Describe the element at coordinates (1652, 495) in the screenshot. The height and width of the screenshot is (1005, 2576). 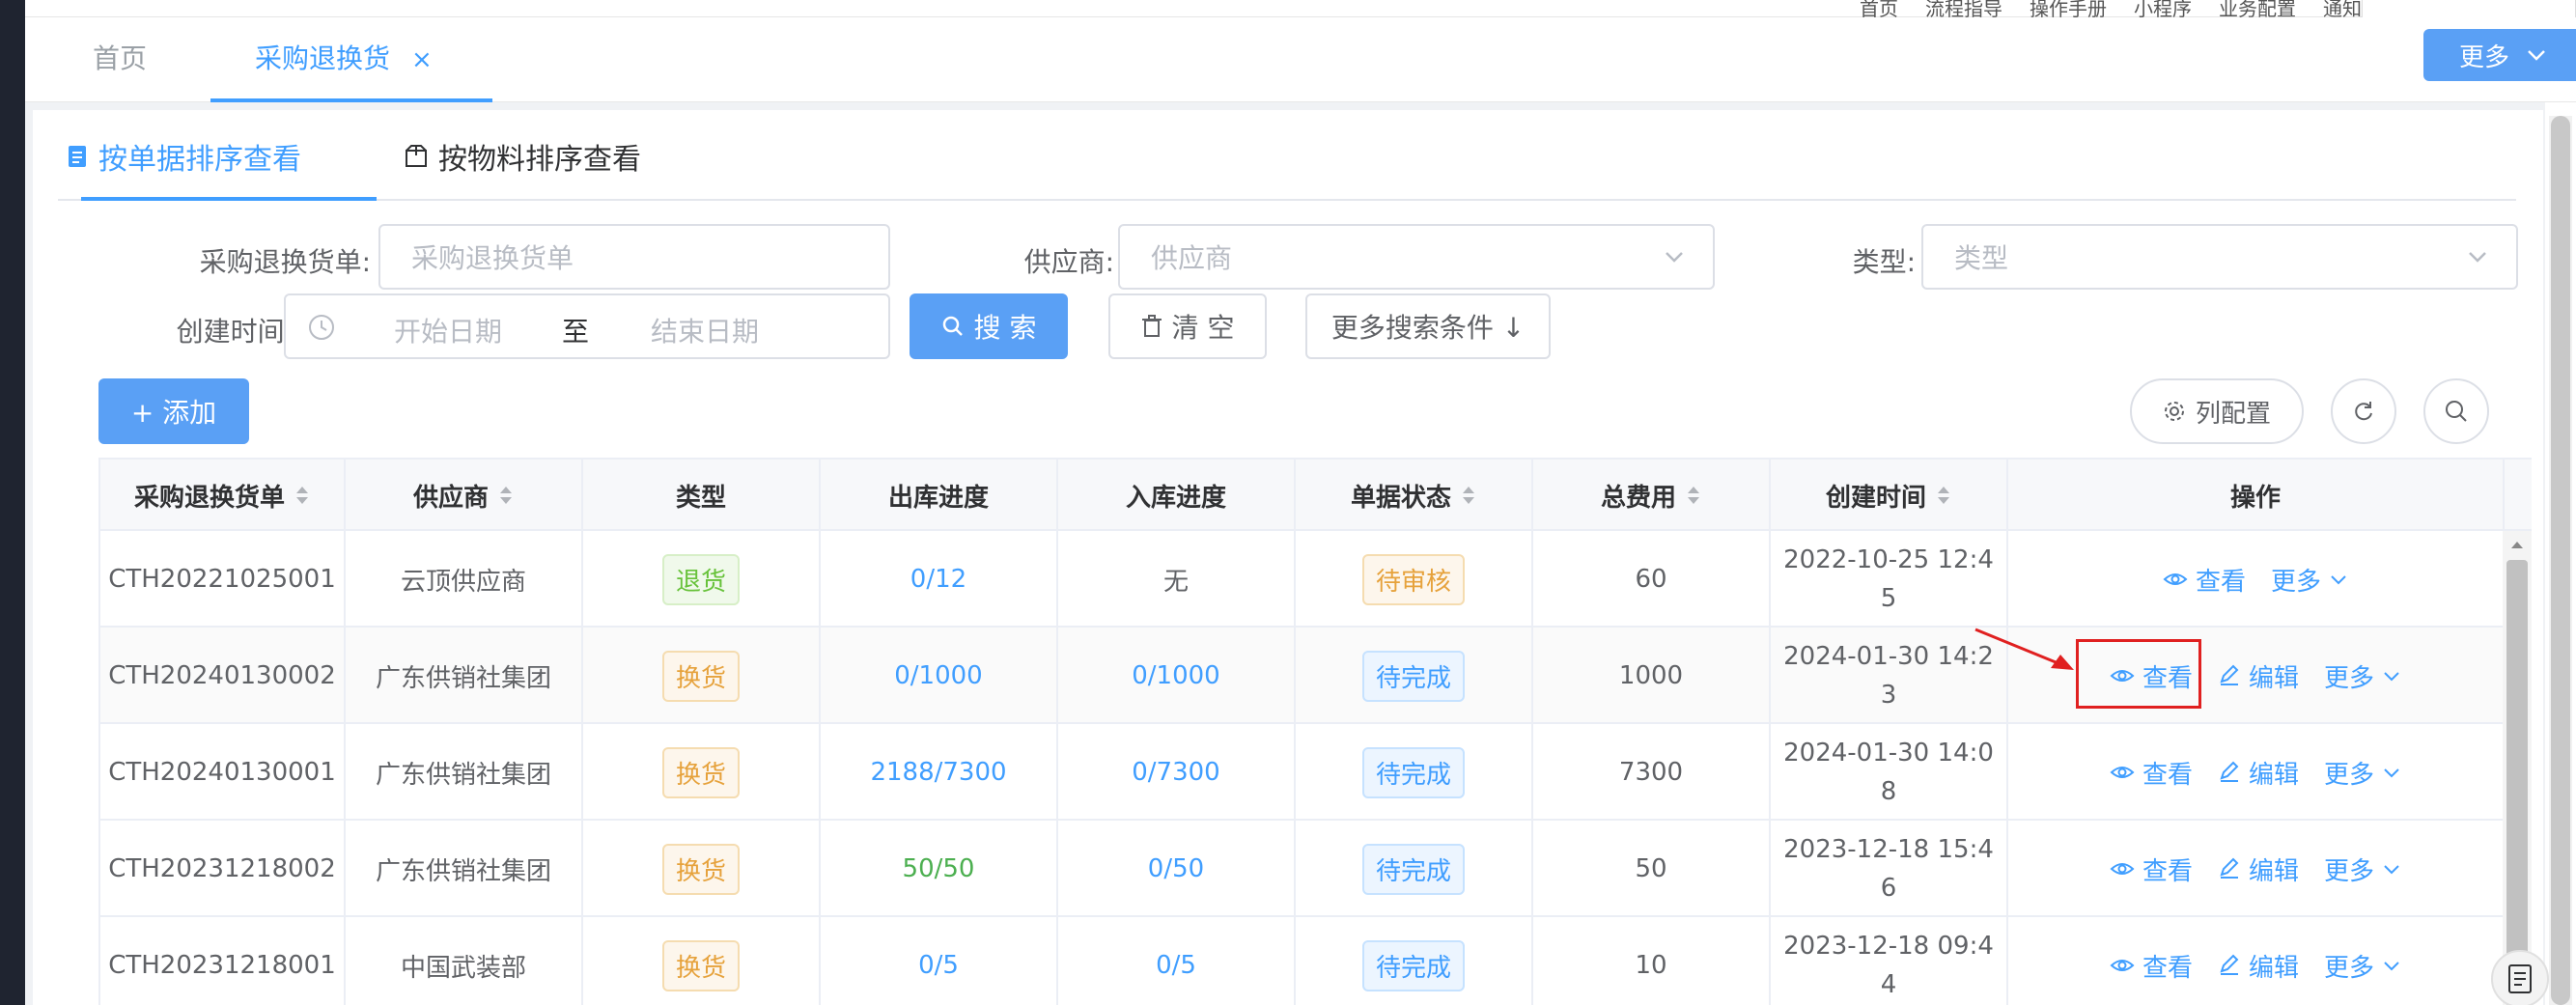
I see `column-header-total: 总费用` at that location.